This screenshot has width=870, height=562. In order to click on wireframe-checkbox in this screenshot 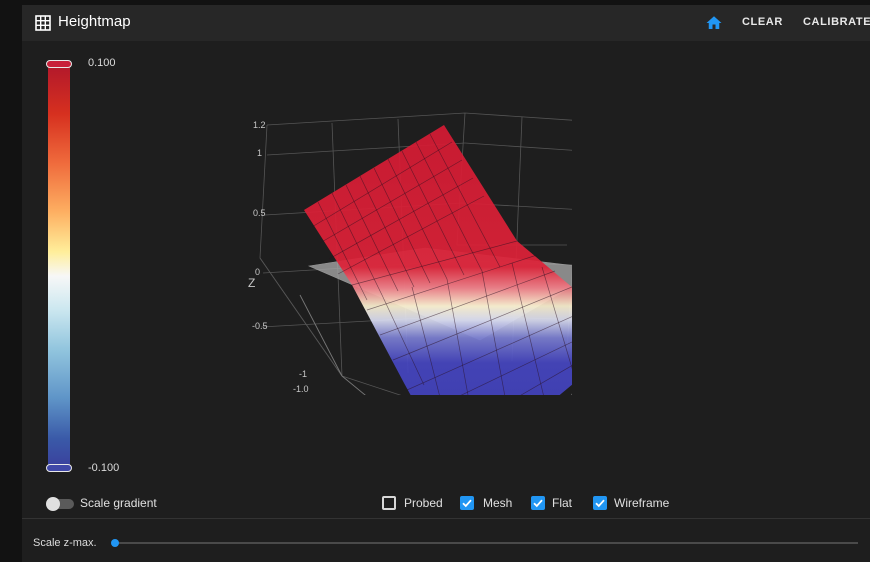, I will do `click(600, 503)`.